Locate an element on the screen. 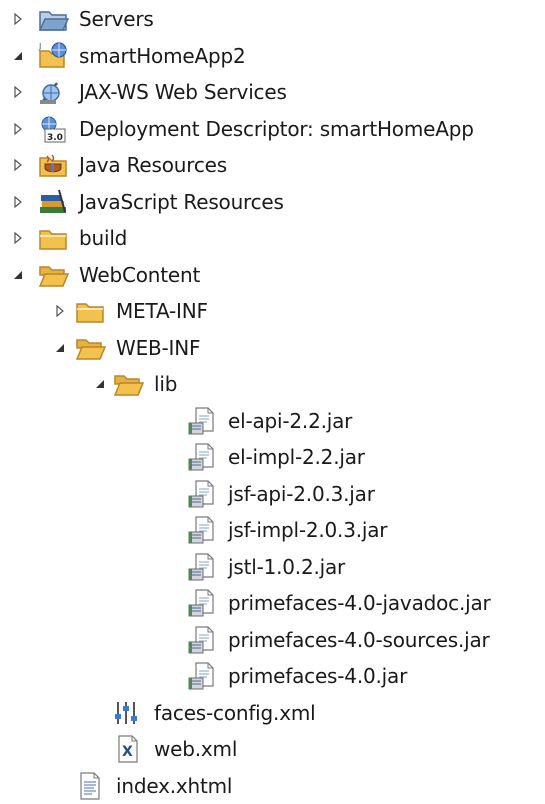  tree-item-jax-ws-web-services: JAX-WS Web Services is located at coordinates (272, 92).